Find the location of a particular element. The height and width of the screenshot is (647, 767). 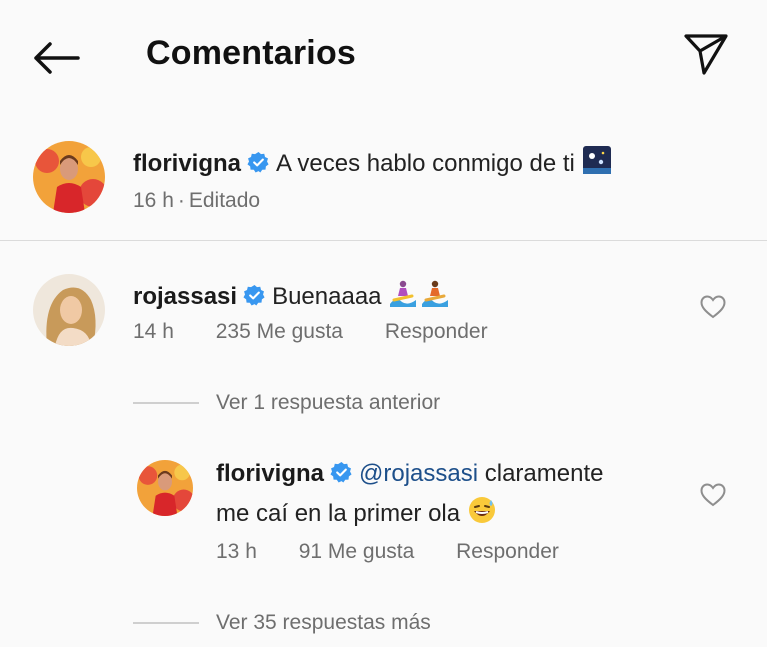

comment-time: 14 h is located at coordinates (153, 331).